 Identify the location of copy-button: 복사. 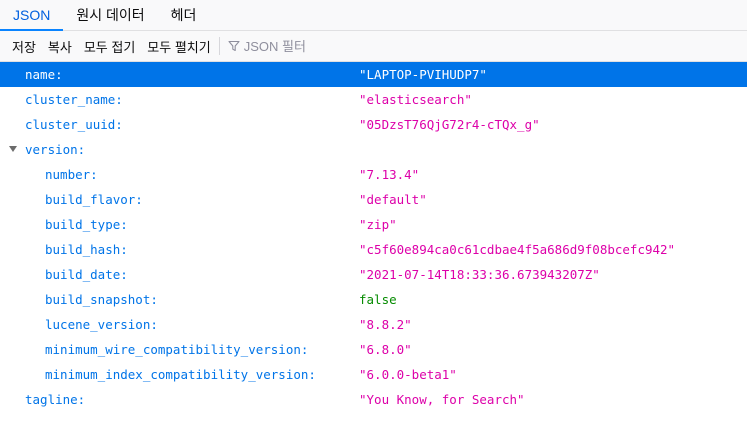
(60, 46).